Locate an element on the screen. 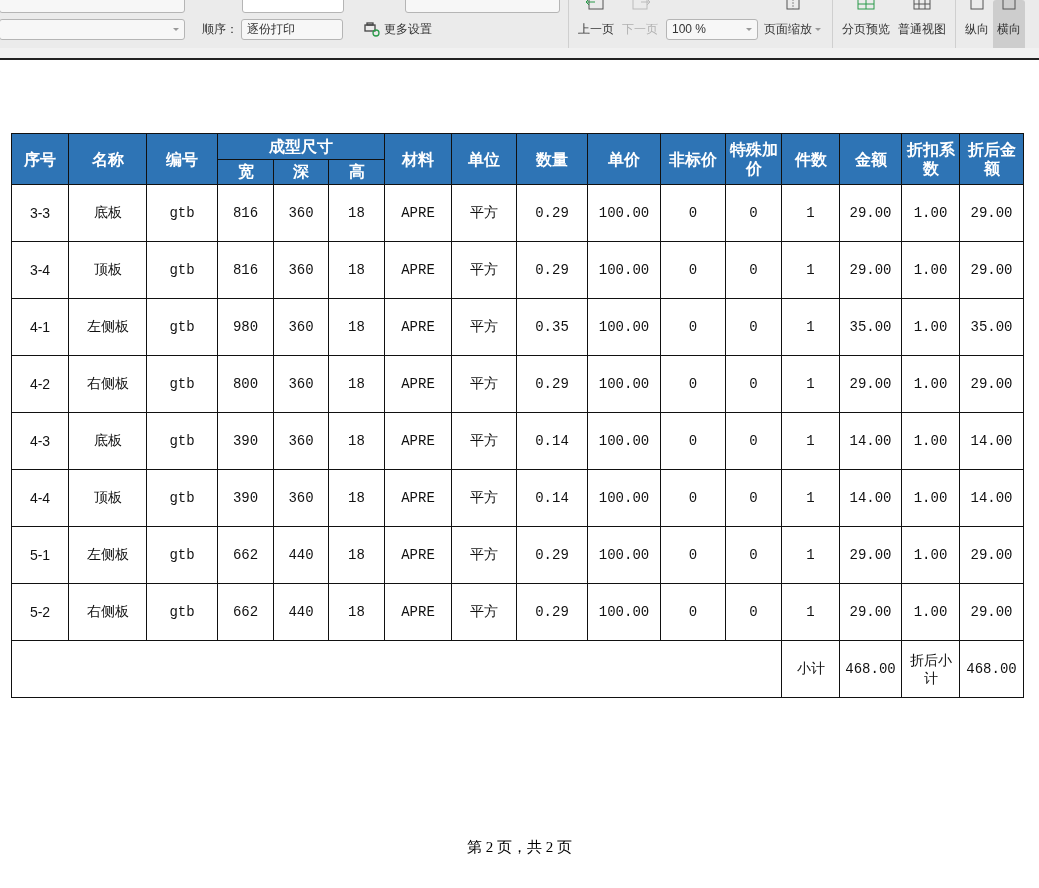 The width and height of the screenshot is (1039, 888). discounted-subtotal-amount: 468.00 is located at coordinates (991, 669).